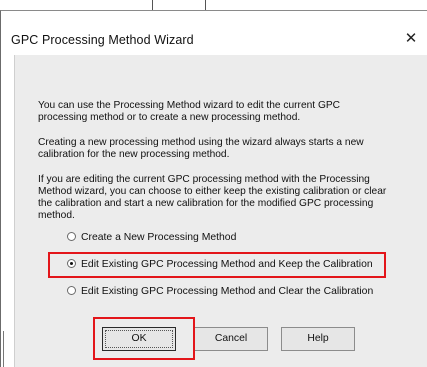 This screenshot has height=367, width=427. Describe the element at coordinates (213, 5) in the screenshot. I see `background-window-strip` at that location.